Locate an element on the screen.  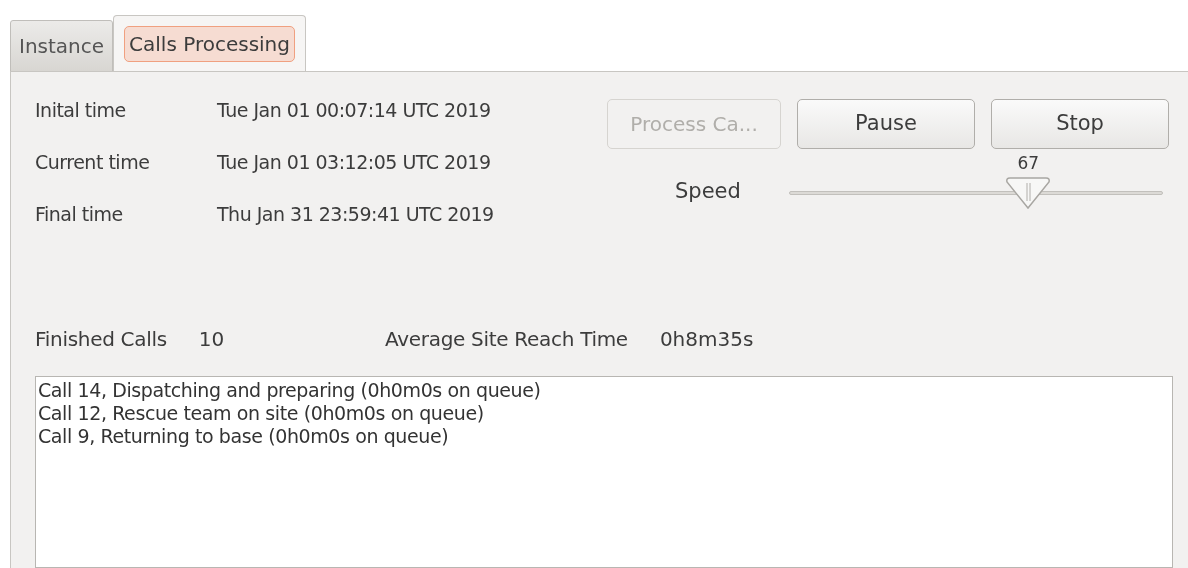
stat-label: Average Site Reach Time is located at coordinates (506, 339).